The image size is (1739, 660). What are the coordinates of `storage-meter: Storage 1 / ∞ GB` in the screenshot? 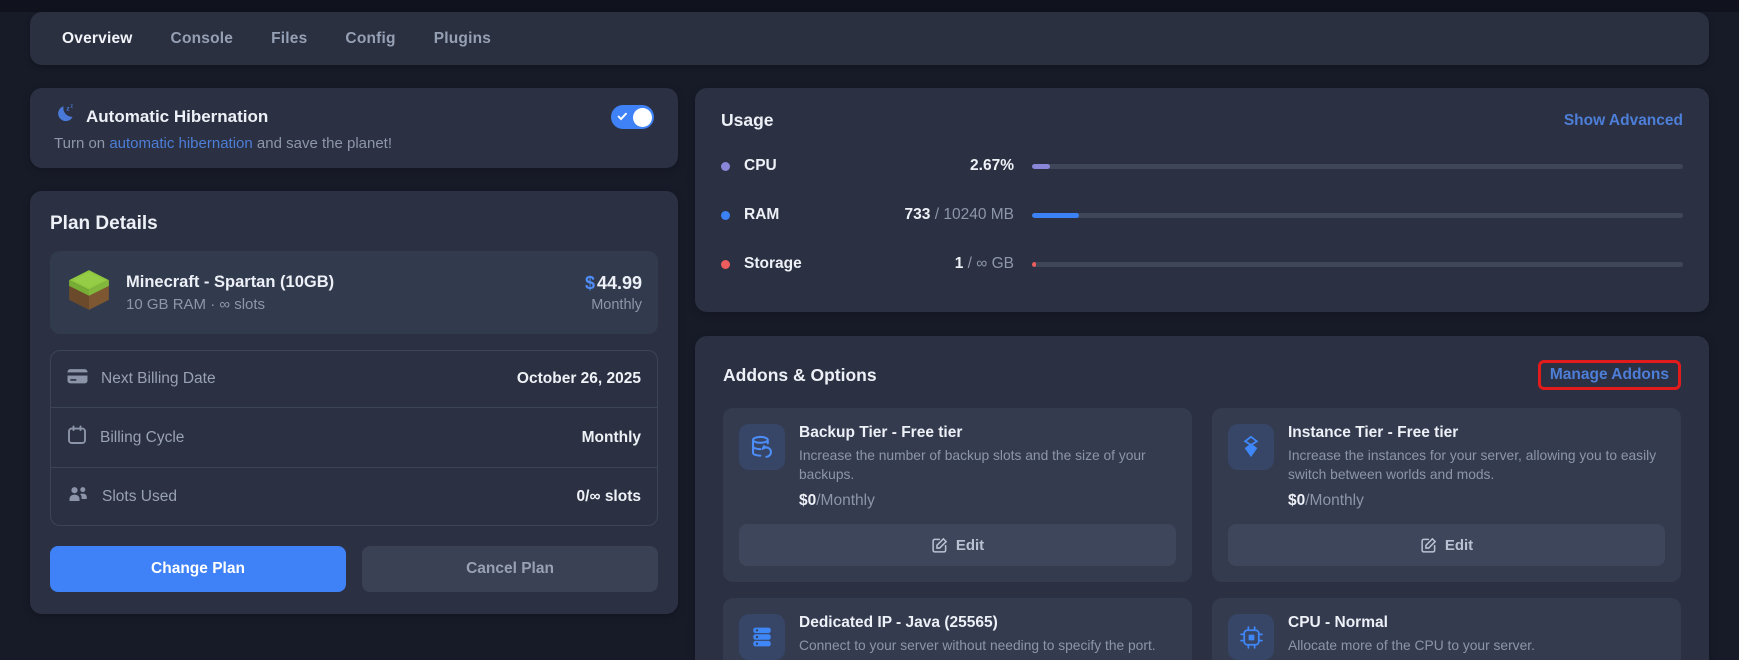 It's located at (1202, 264).